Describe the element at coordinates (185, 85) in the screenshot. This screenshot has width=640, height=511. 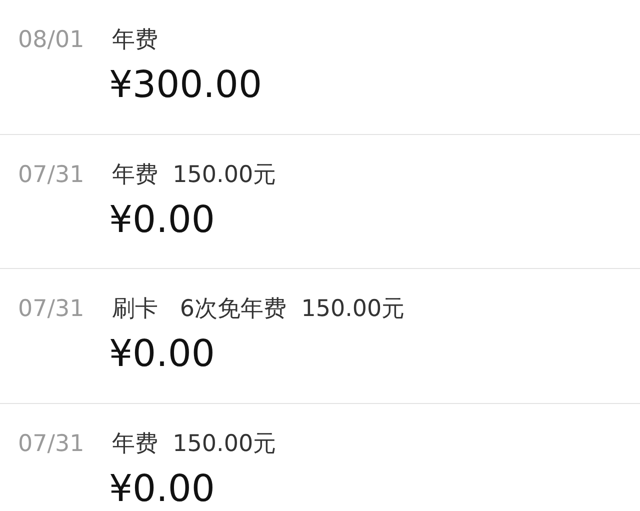
I see `transaction-amount: ¥300.00` at that location.